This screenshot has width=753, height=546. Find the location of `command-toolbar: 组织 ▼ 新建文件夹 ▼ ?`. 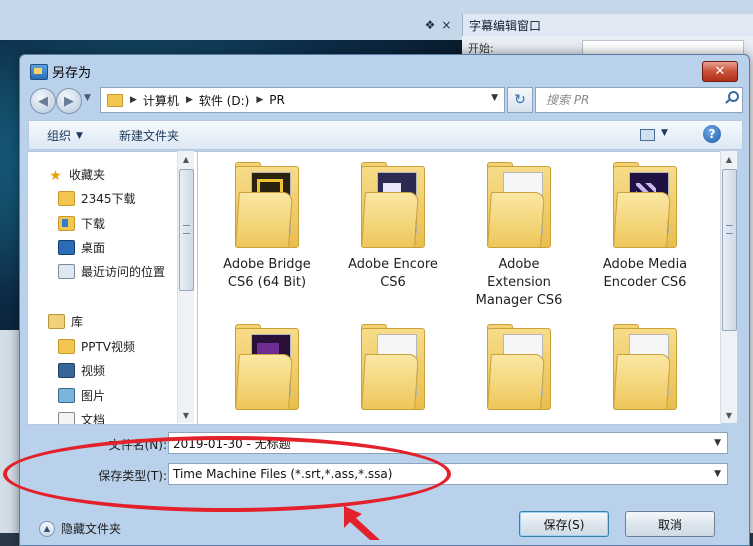

command-toolbar: 组织 ▼ 新建文件夹 ▼ ? is located at coordinates (385, 135).